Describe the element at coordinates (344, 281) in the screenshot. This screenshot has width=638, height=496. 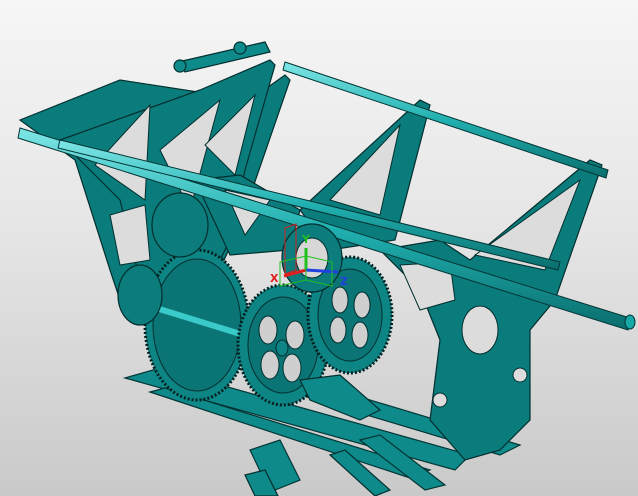
I see `z-axis-label: Z` at that location.